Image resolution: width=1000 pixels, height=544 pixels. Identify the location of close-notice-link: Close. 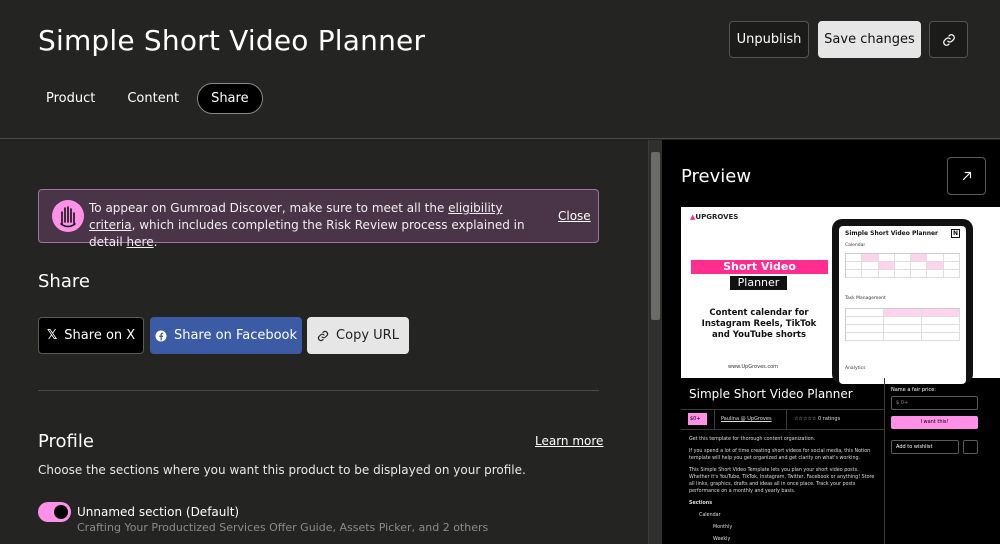
(574, 216).